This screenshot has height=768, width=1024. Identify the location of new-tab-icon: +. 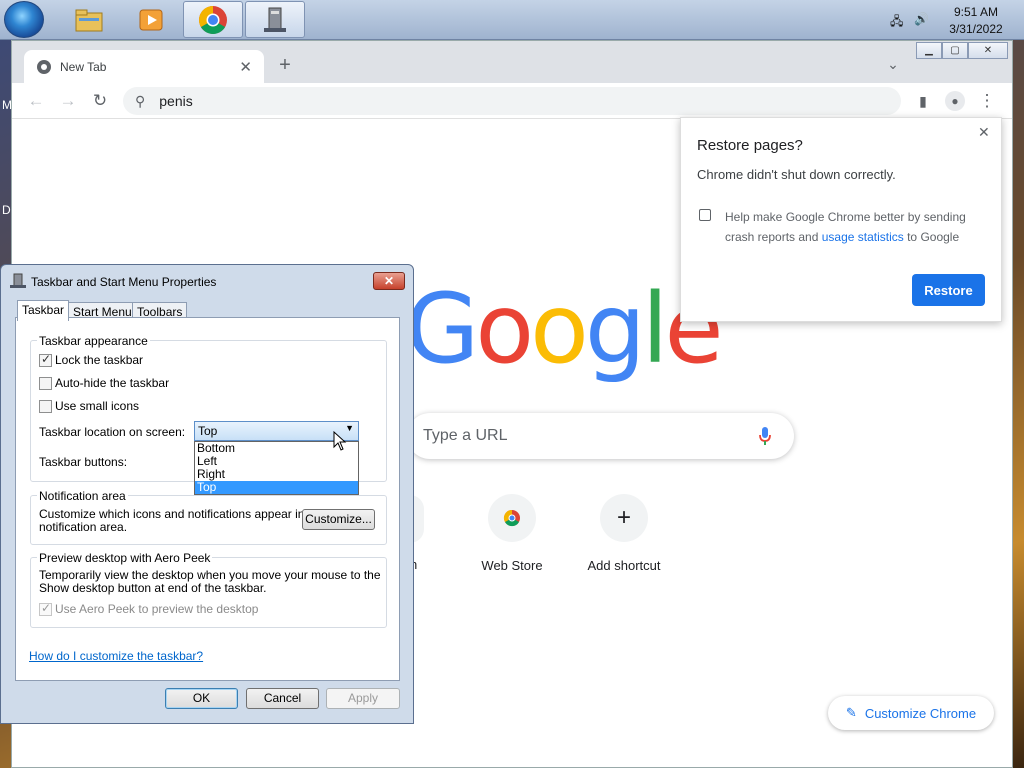
(285, 65).